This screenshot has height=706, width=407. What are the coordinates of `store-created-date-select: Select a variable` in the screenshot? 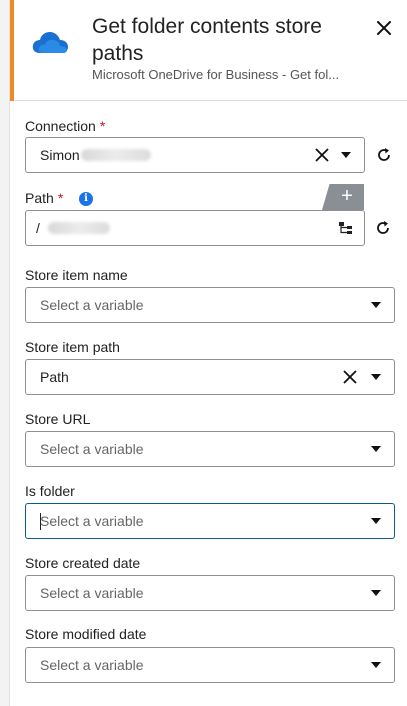 It's located at (210, 593).